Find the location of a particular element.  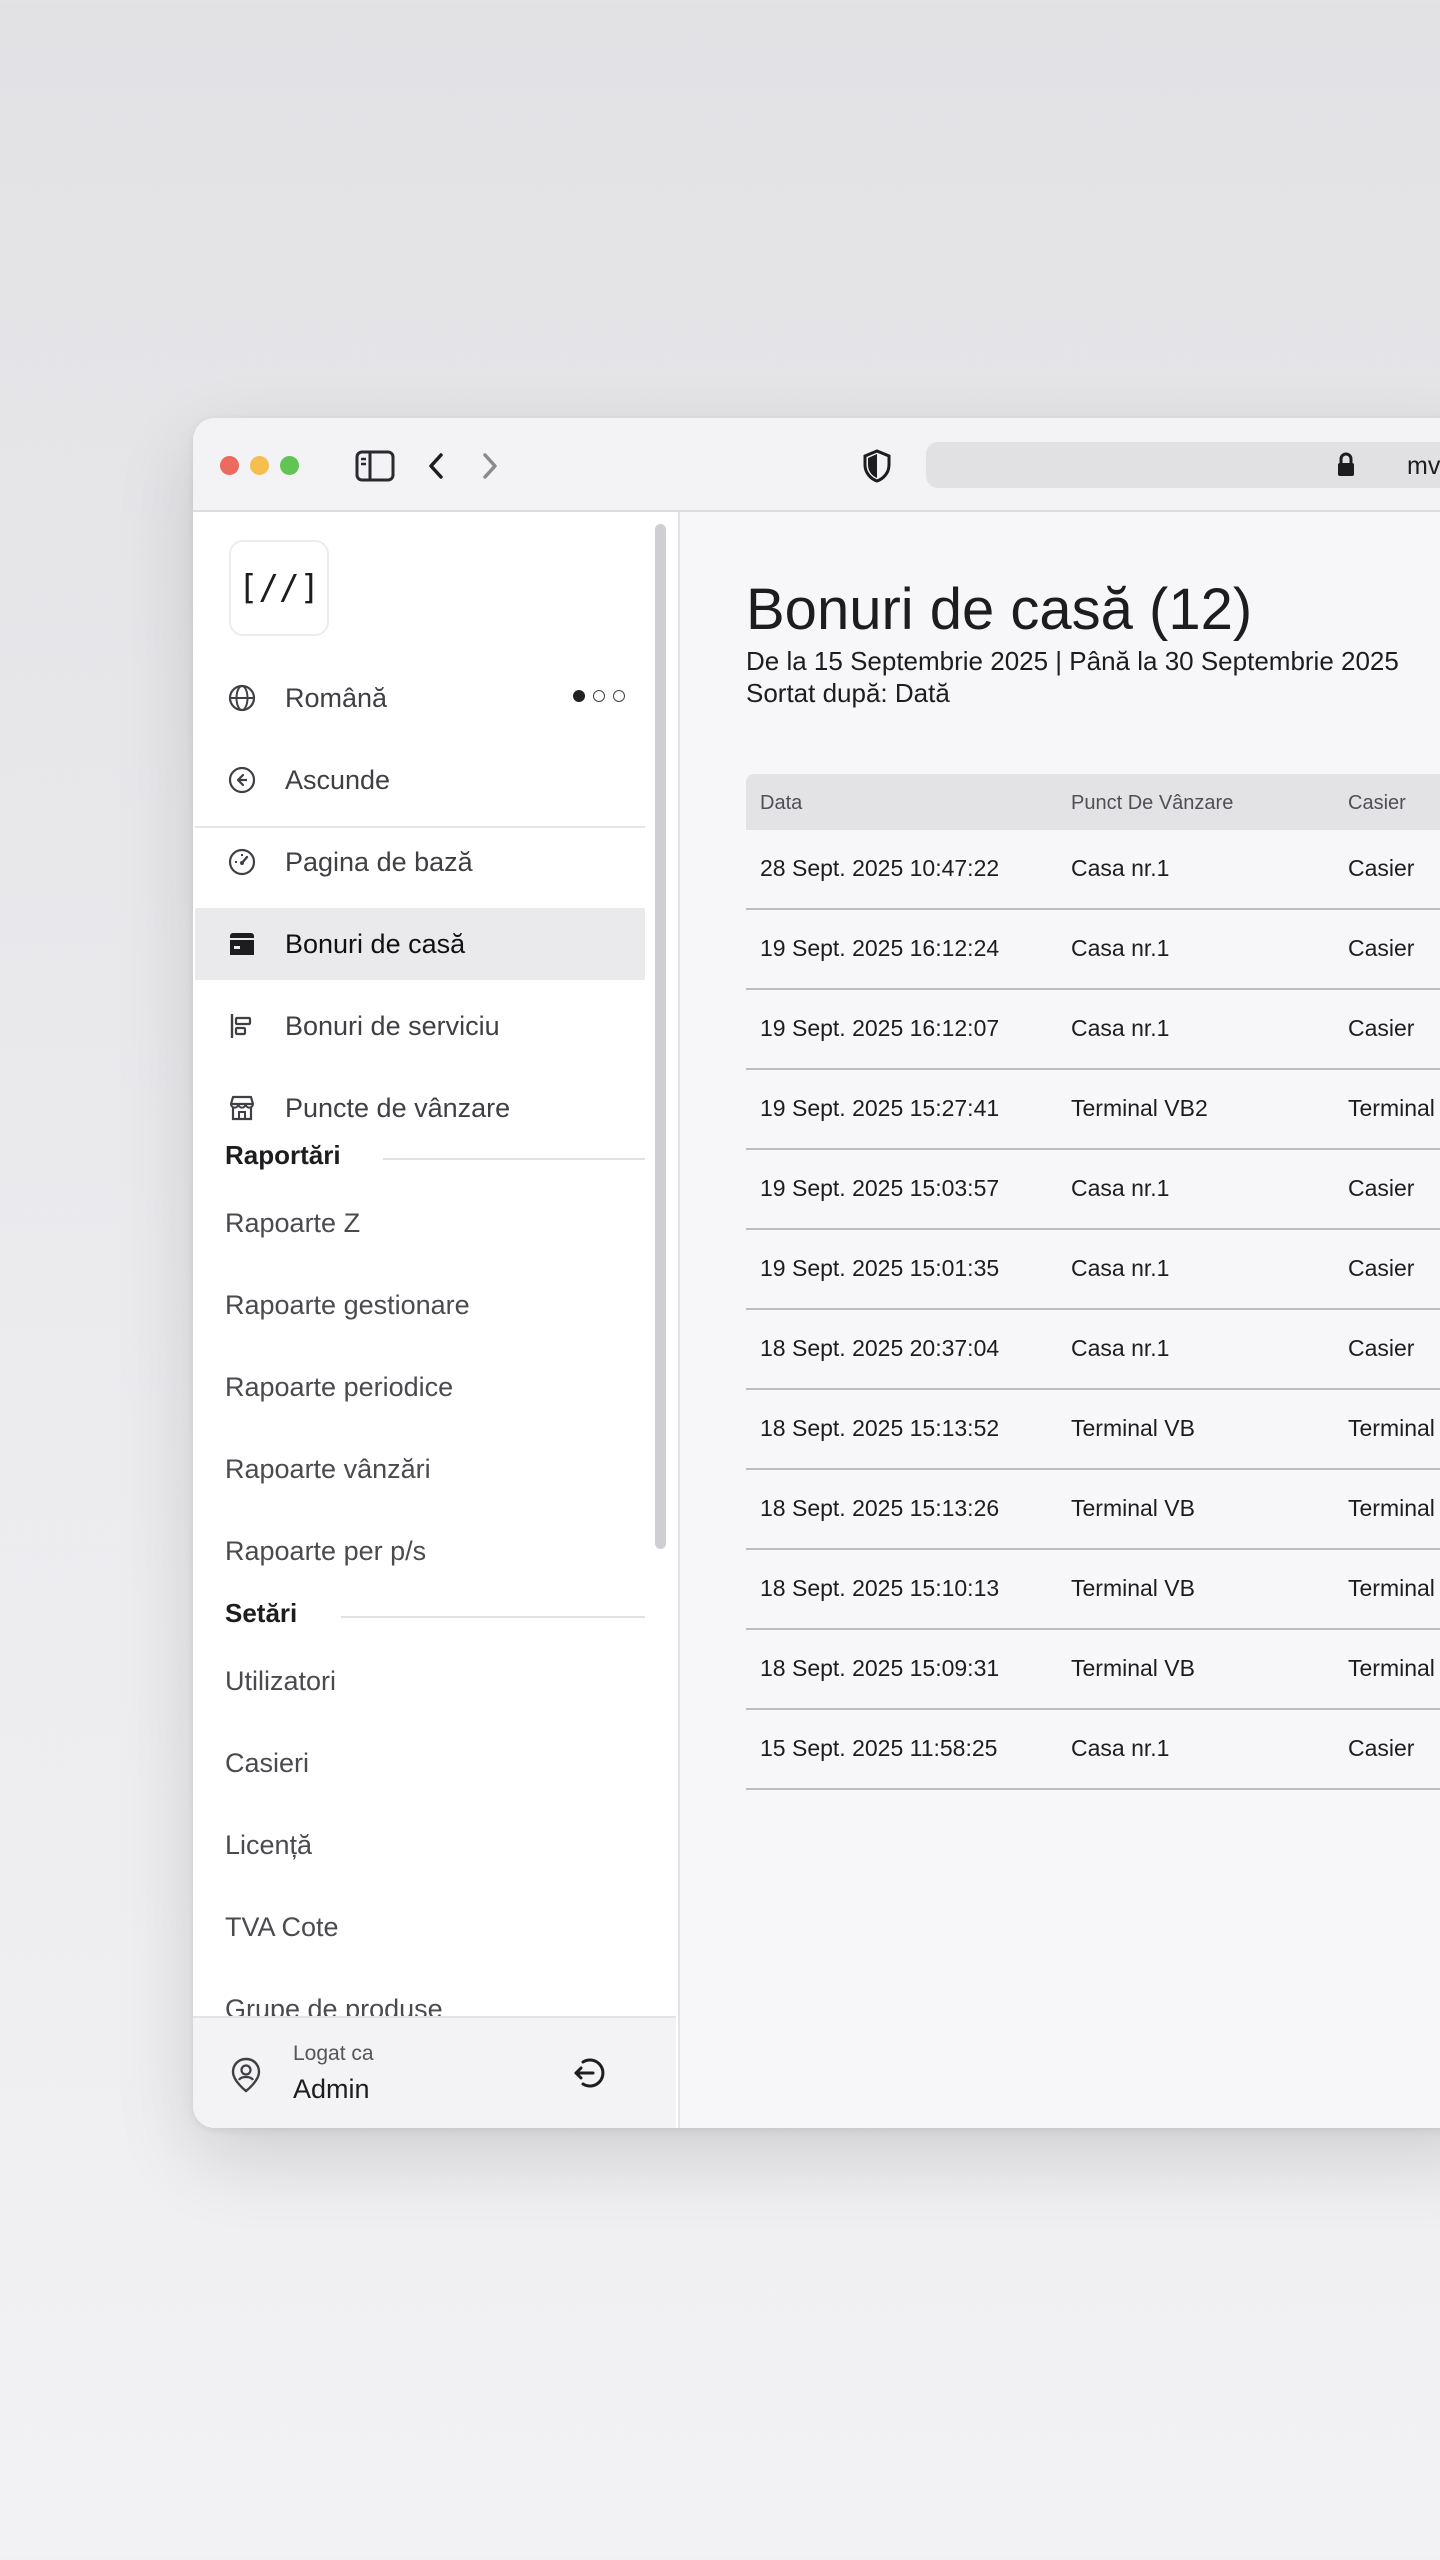

cell-date: 18 Sept. 2025 15:10:13 is located at coordinates (880, 1588).